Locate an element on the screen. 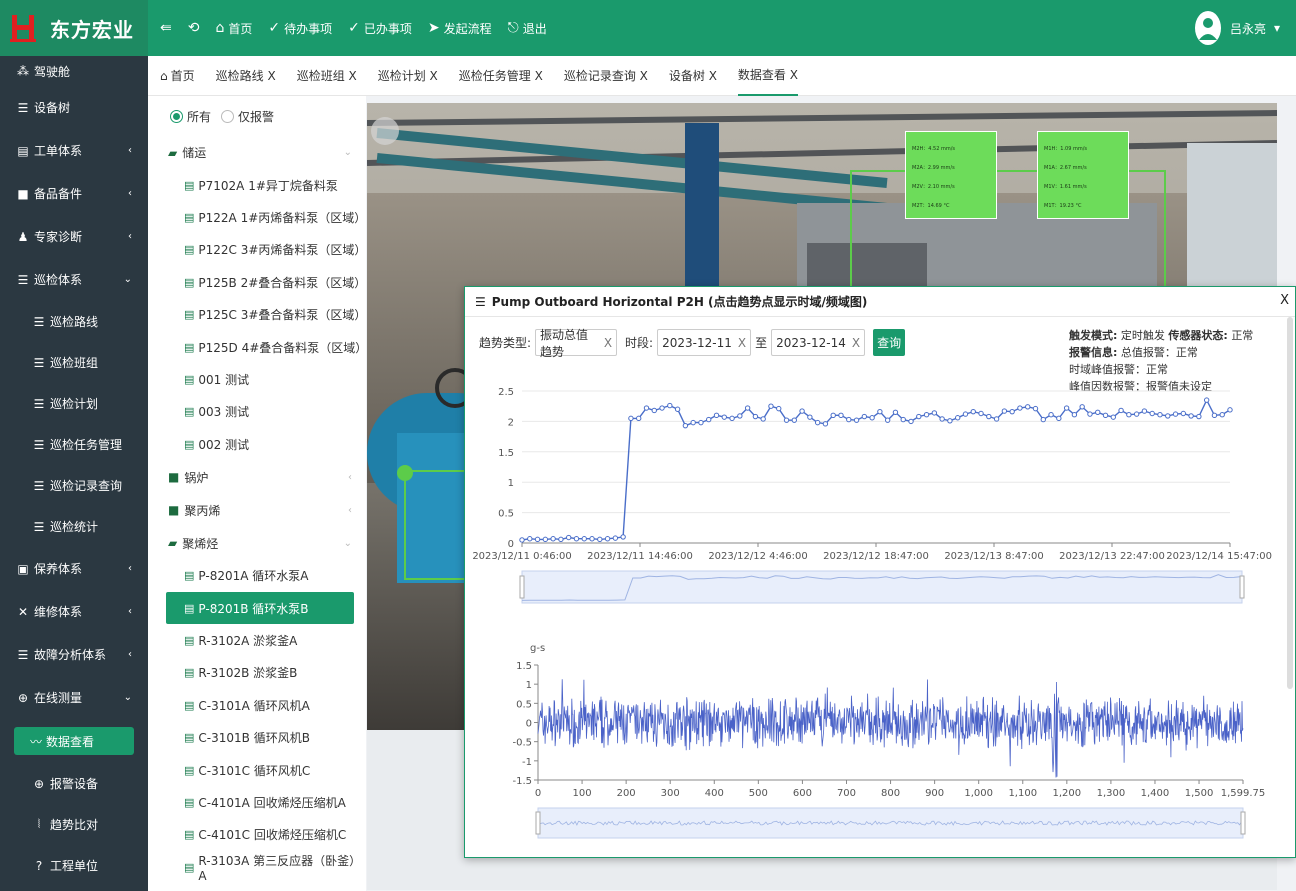 The height and width of the screenshot is (891, 1296). chevron-down-icon: ⌄ is located at coordinates (127, 279).